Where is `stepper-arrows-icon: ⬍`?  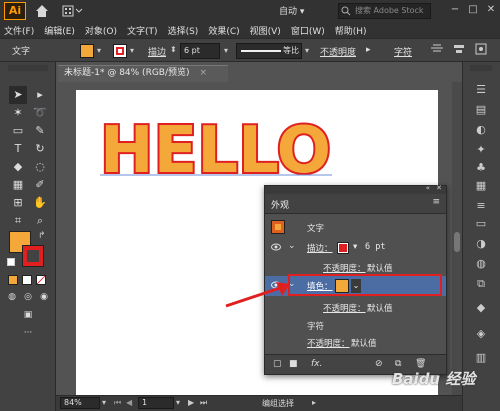 stepper-arrows-icon: ⬍ is located at coordinates (173, 49).